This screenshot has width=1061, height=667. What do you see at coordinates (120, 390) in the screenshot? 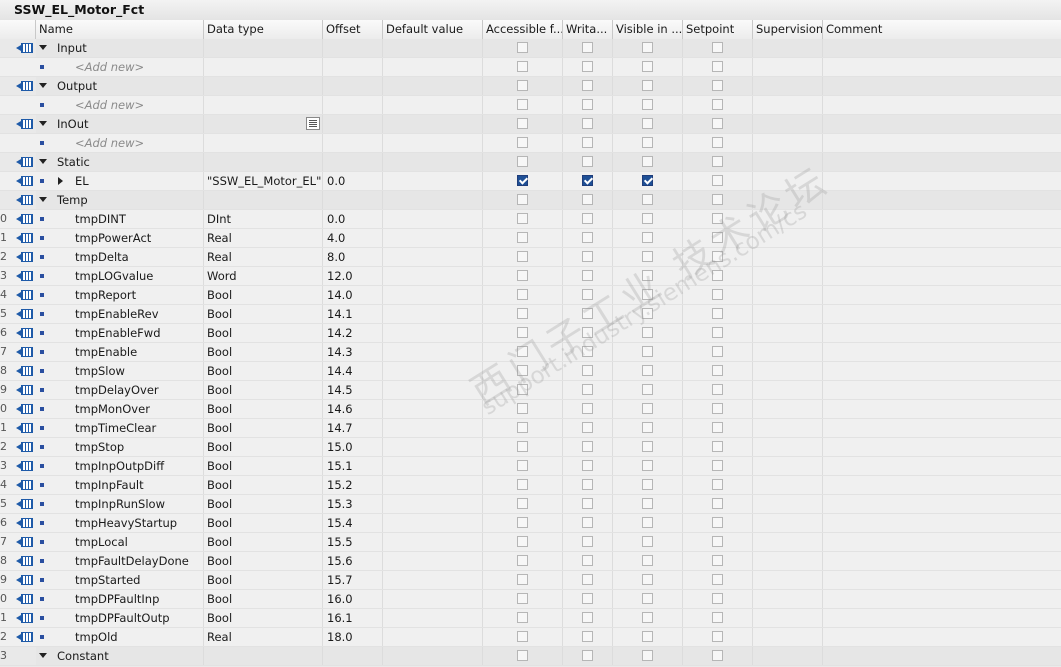
I see `name-cell: tmpDelayOver` at bounding box center [120, 390].